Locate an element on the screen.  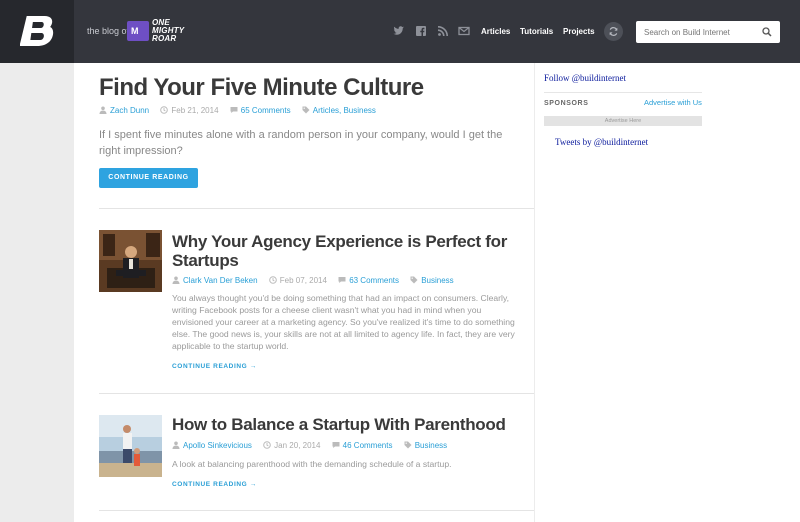
post-date: Jan 20, 2014 is located at coordinates (297, 445).